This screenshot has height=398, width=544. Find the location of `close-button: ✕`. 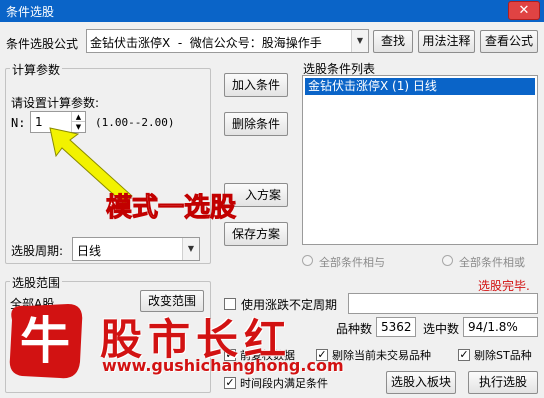

close-button: ✕ is located at coordinates (524, 10).